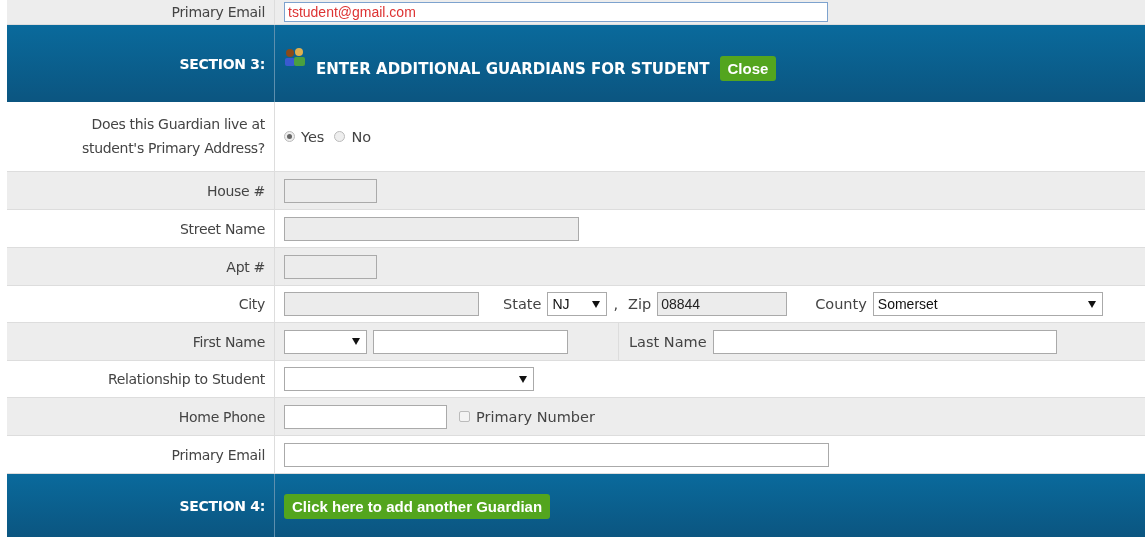  I want to click on field-label: First Name, so click(228, 341).